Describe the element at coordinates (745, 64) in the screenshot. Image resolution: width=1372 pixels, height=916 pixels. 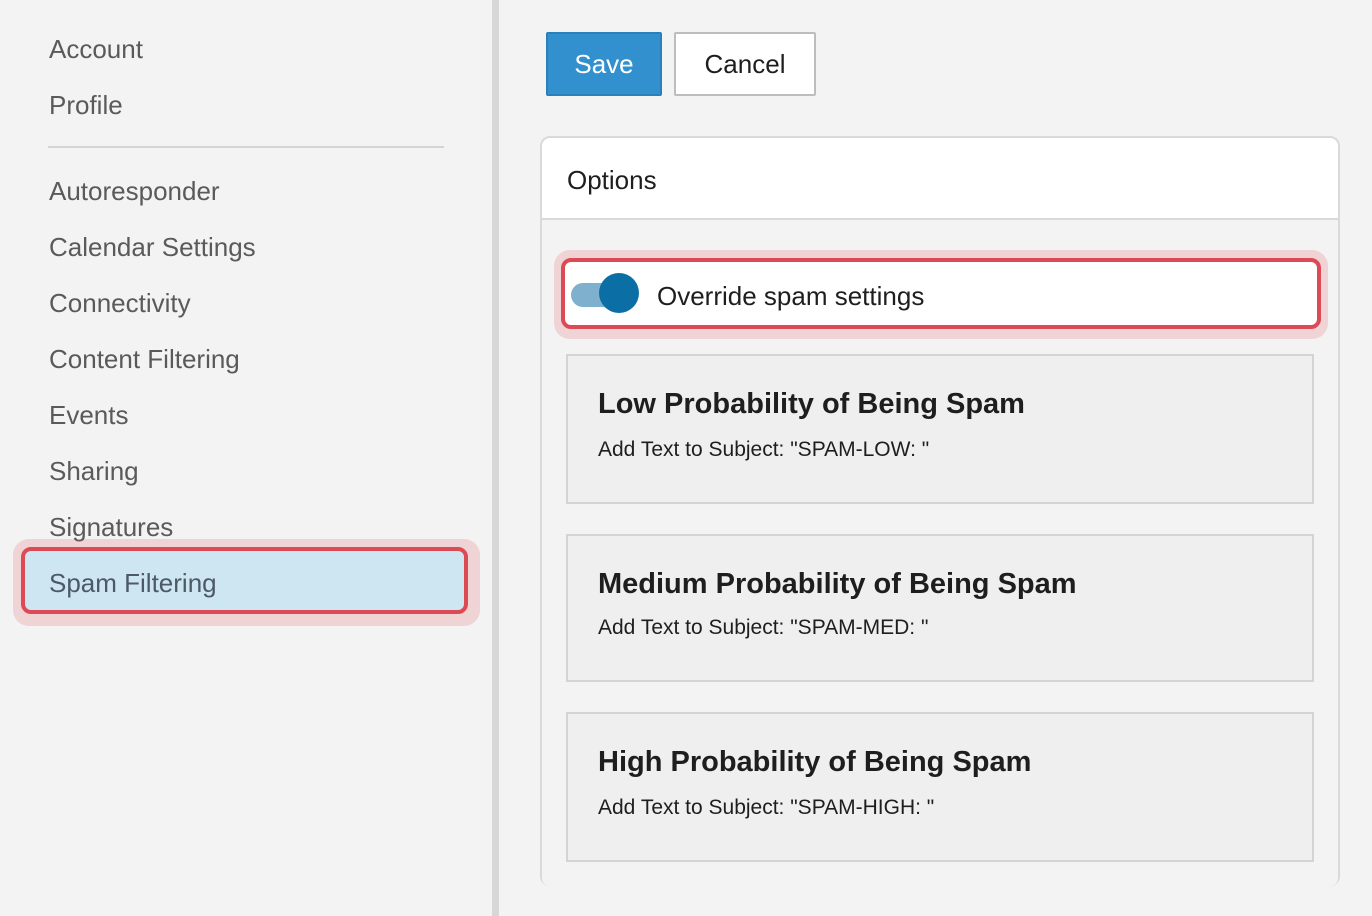
I see `cancel-button: Cancel` at that location.